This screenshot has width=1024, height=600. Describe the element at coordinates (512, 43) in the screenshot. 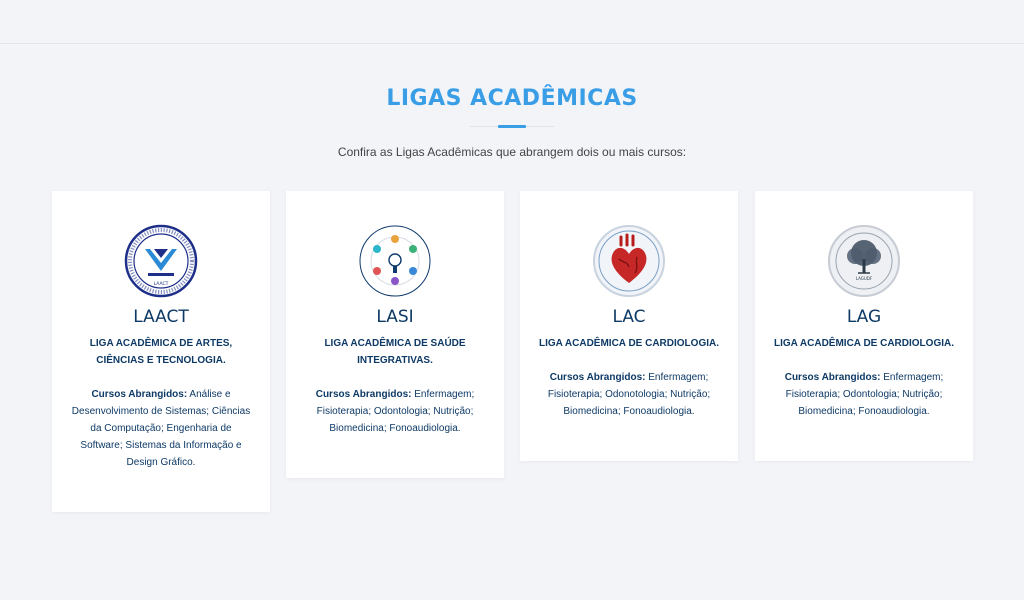

I see `top-divider` at that location.